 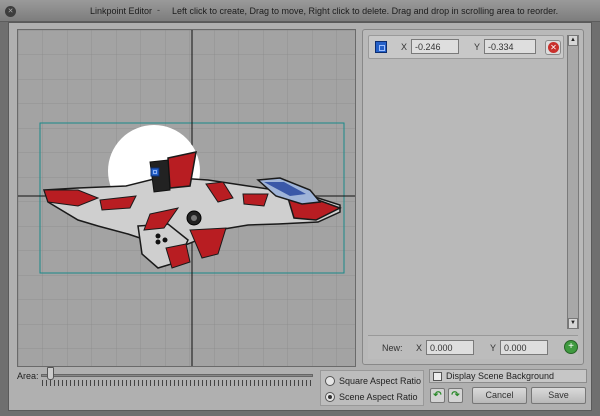 What do you see at coordinates (437, 376) in the screenshot?
I see `display-background-checkbox` at bounding box center [437, 376].